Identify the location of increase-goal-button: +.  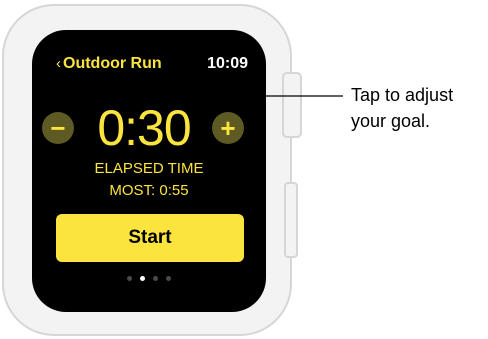
(228, 128).